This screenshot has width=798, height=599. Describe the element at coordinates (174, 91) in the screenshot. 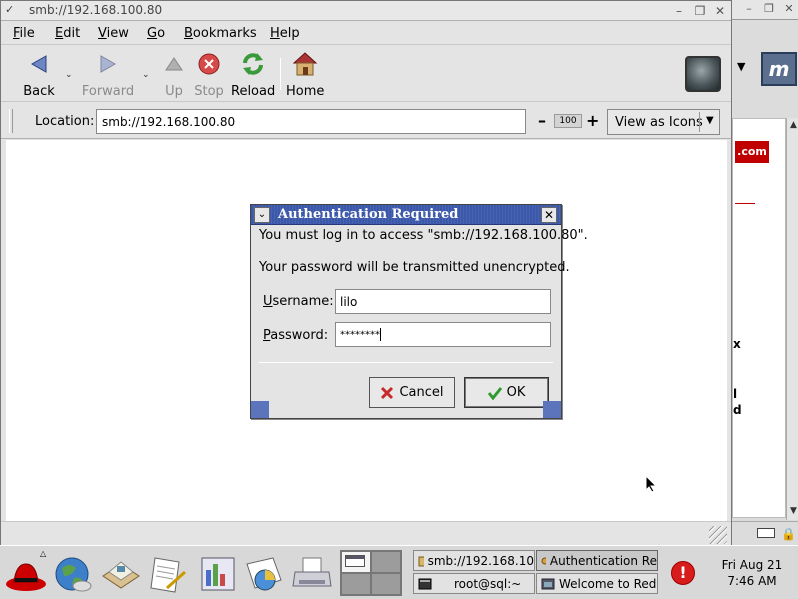

I see `up-label: Up` at that location.